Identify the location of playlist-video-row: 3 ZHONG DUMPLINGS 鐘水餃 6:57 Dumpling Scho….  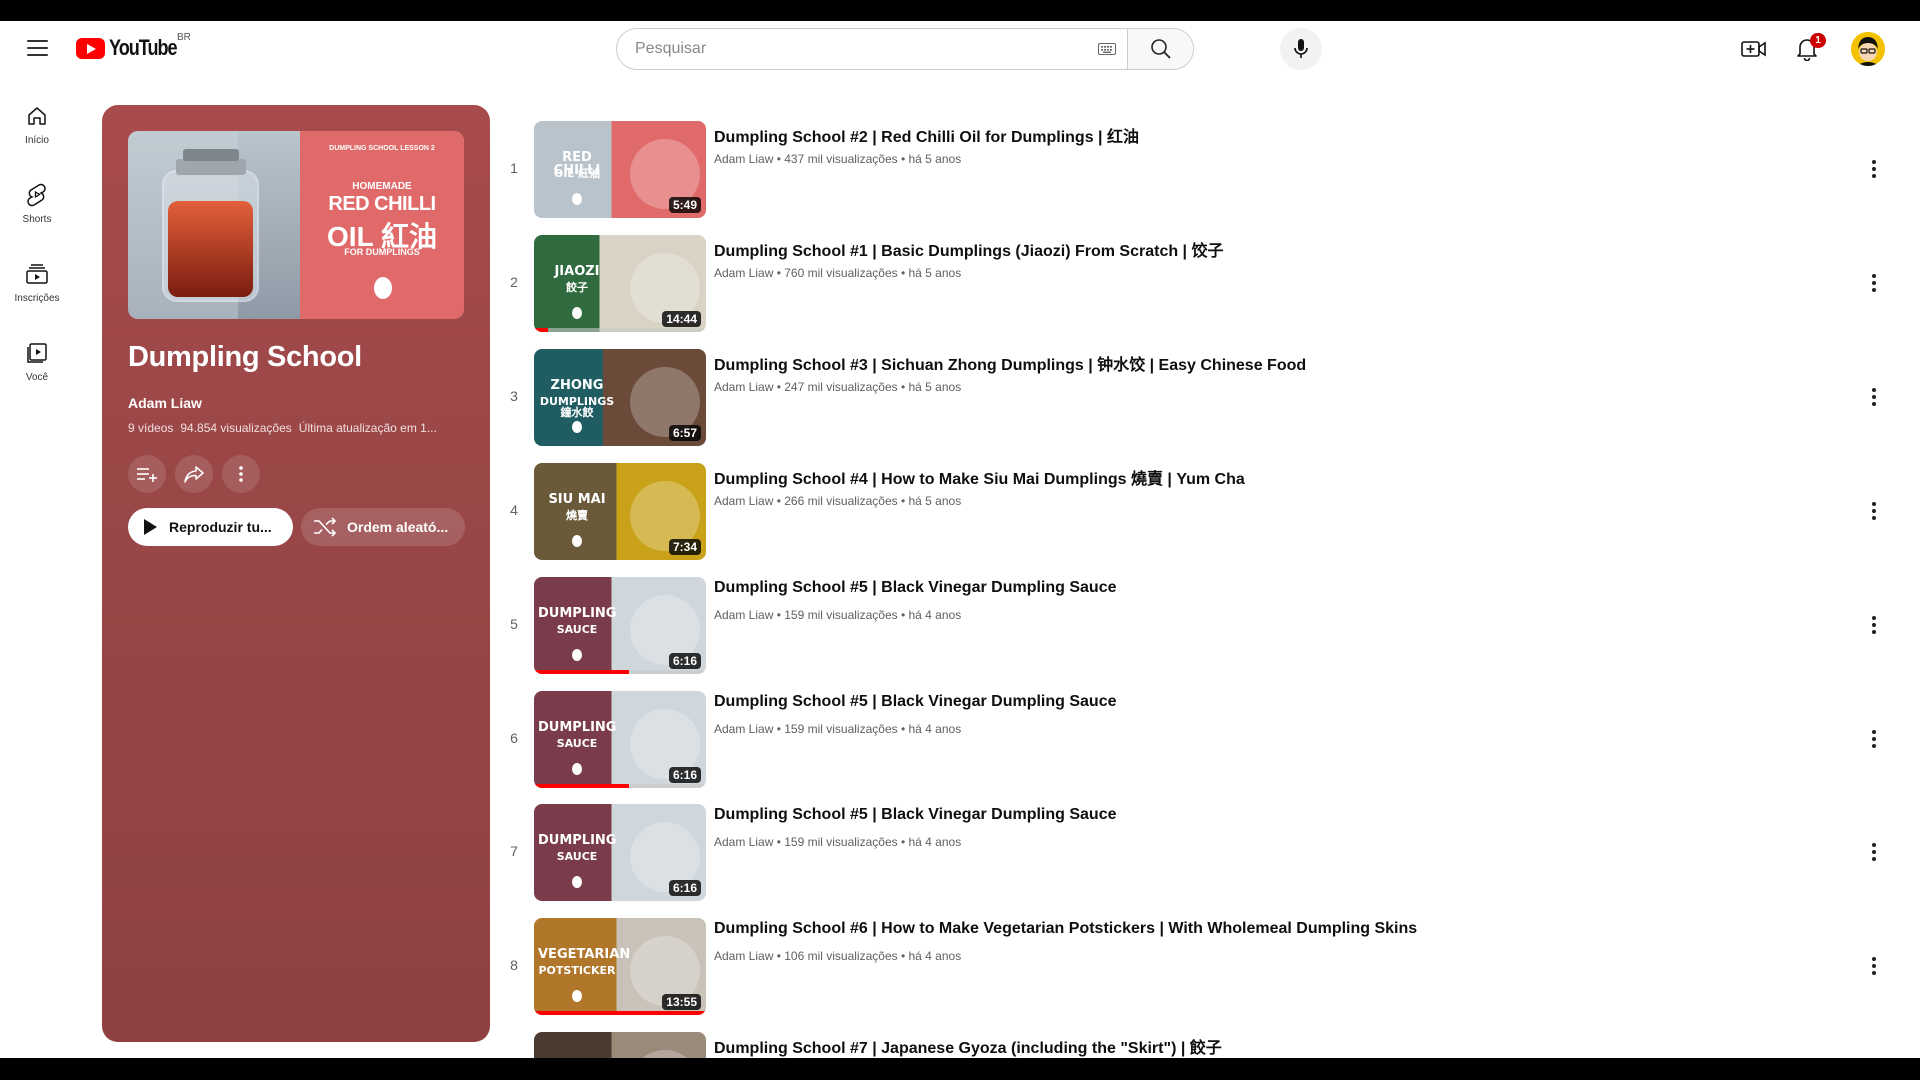
(1200, 399).